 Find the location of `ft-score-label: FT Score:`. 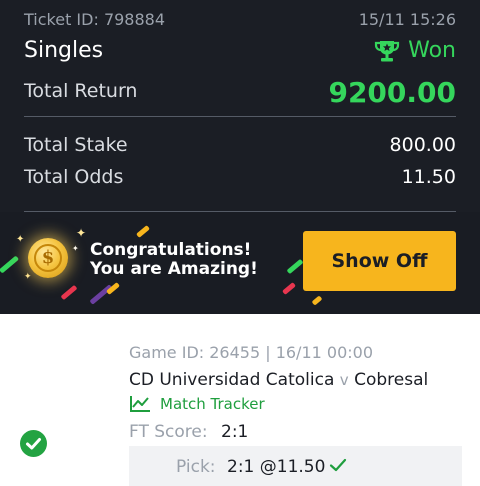

ft-score-label: FT Score: is located at coordinates (168, 432).